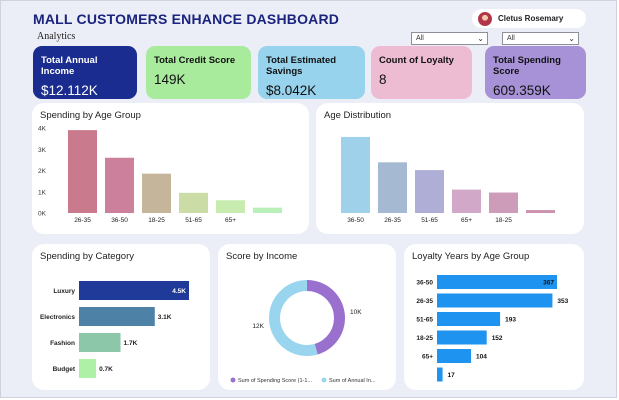 The image size is (619, 400). What do you see at coordinates (198, 72) in the screenshot?
I see `kpi-total-credit-score: Total Credit Score 149K` at bounding box center [198, 72].